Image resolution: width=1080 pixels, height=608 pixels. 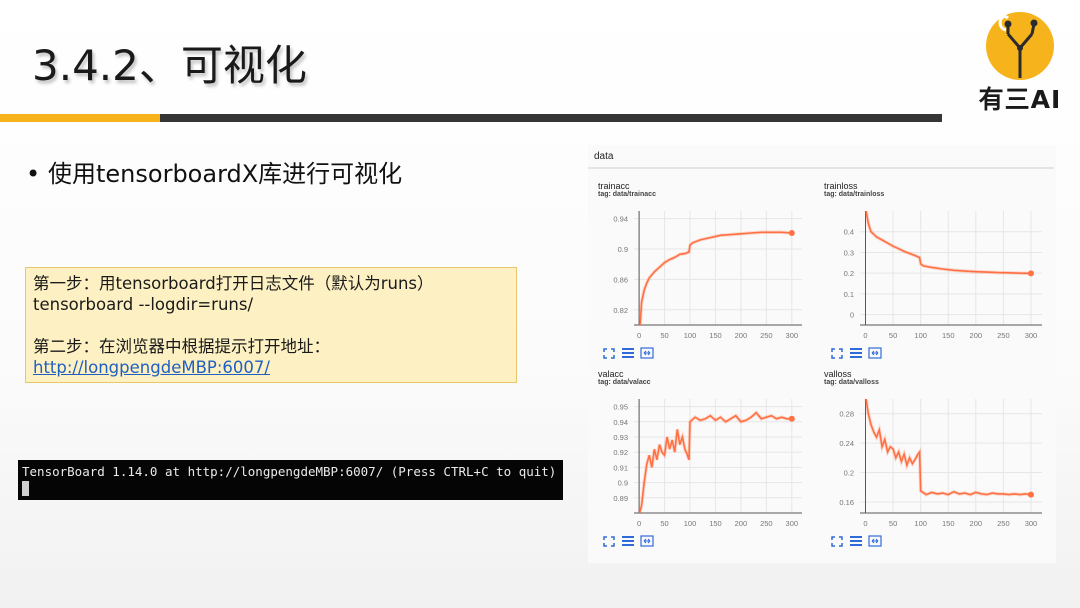 What do you see at coordinates (1020, 99) in the screenshot?
I see `logo-text: 有三AI` at bounding box center [1020, 99].